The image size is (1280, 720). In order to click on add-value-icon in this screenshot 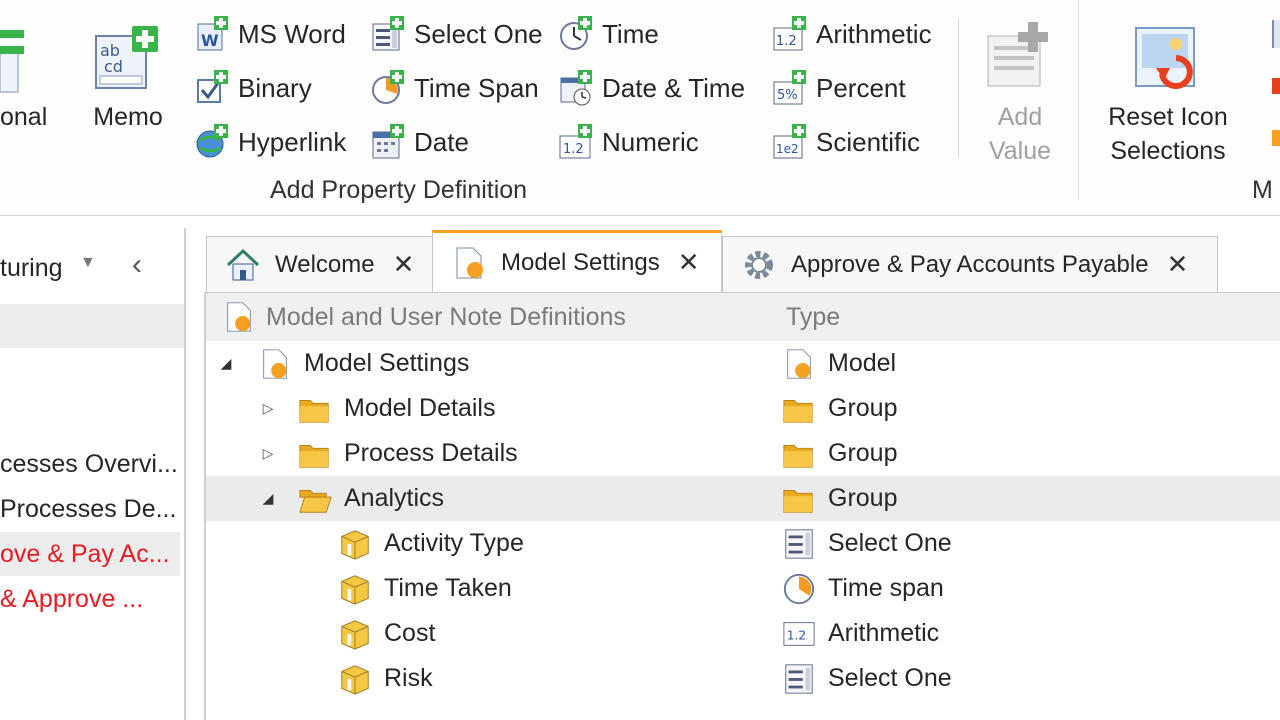, I will do `click(1017, 54)`.